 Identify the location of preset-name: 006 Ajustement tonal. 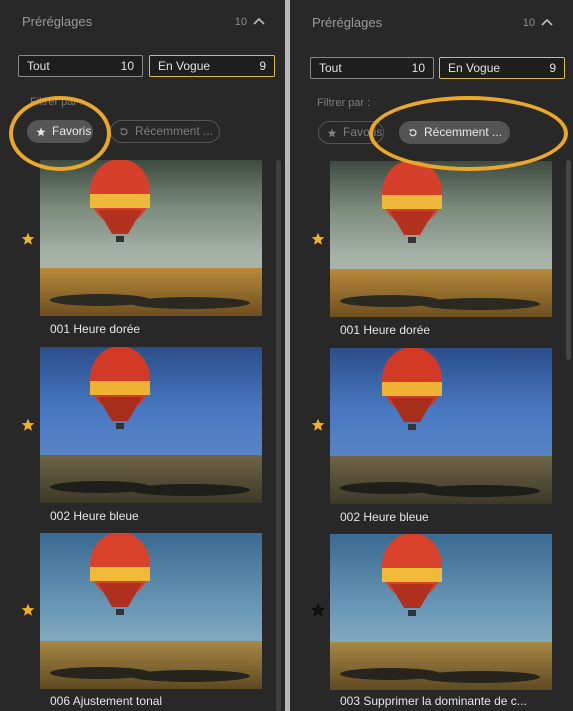
(106, 701).